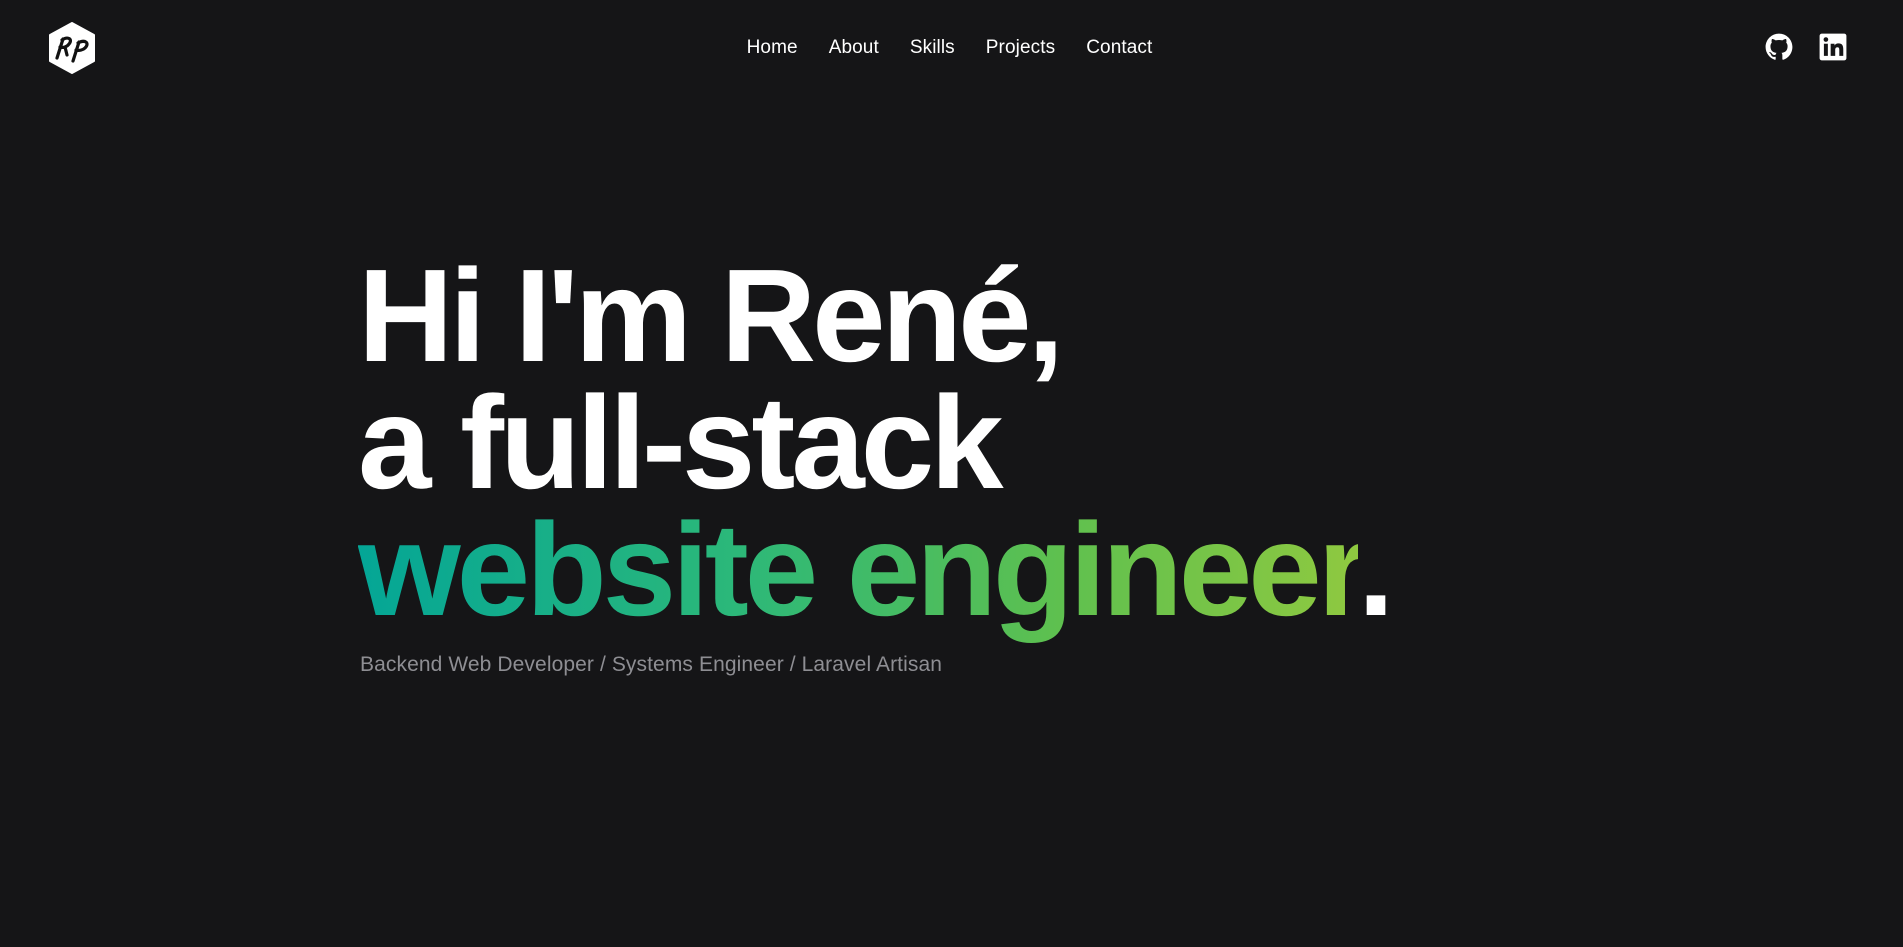 This screenshot has width=1903, height=947. What do you see at coordinates (860, 569) in the screenshot?
I see `headline-highlight: website engineer` at bounding box center [860, 569].